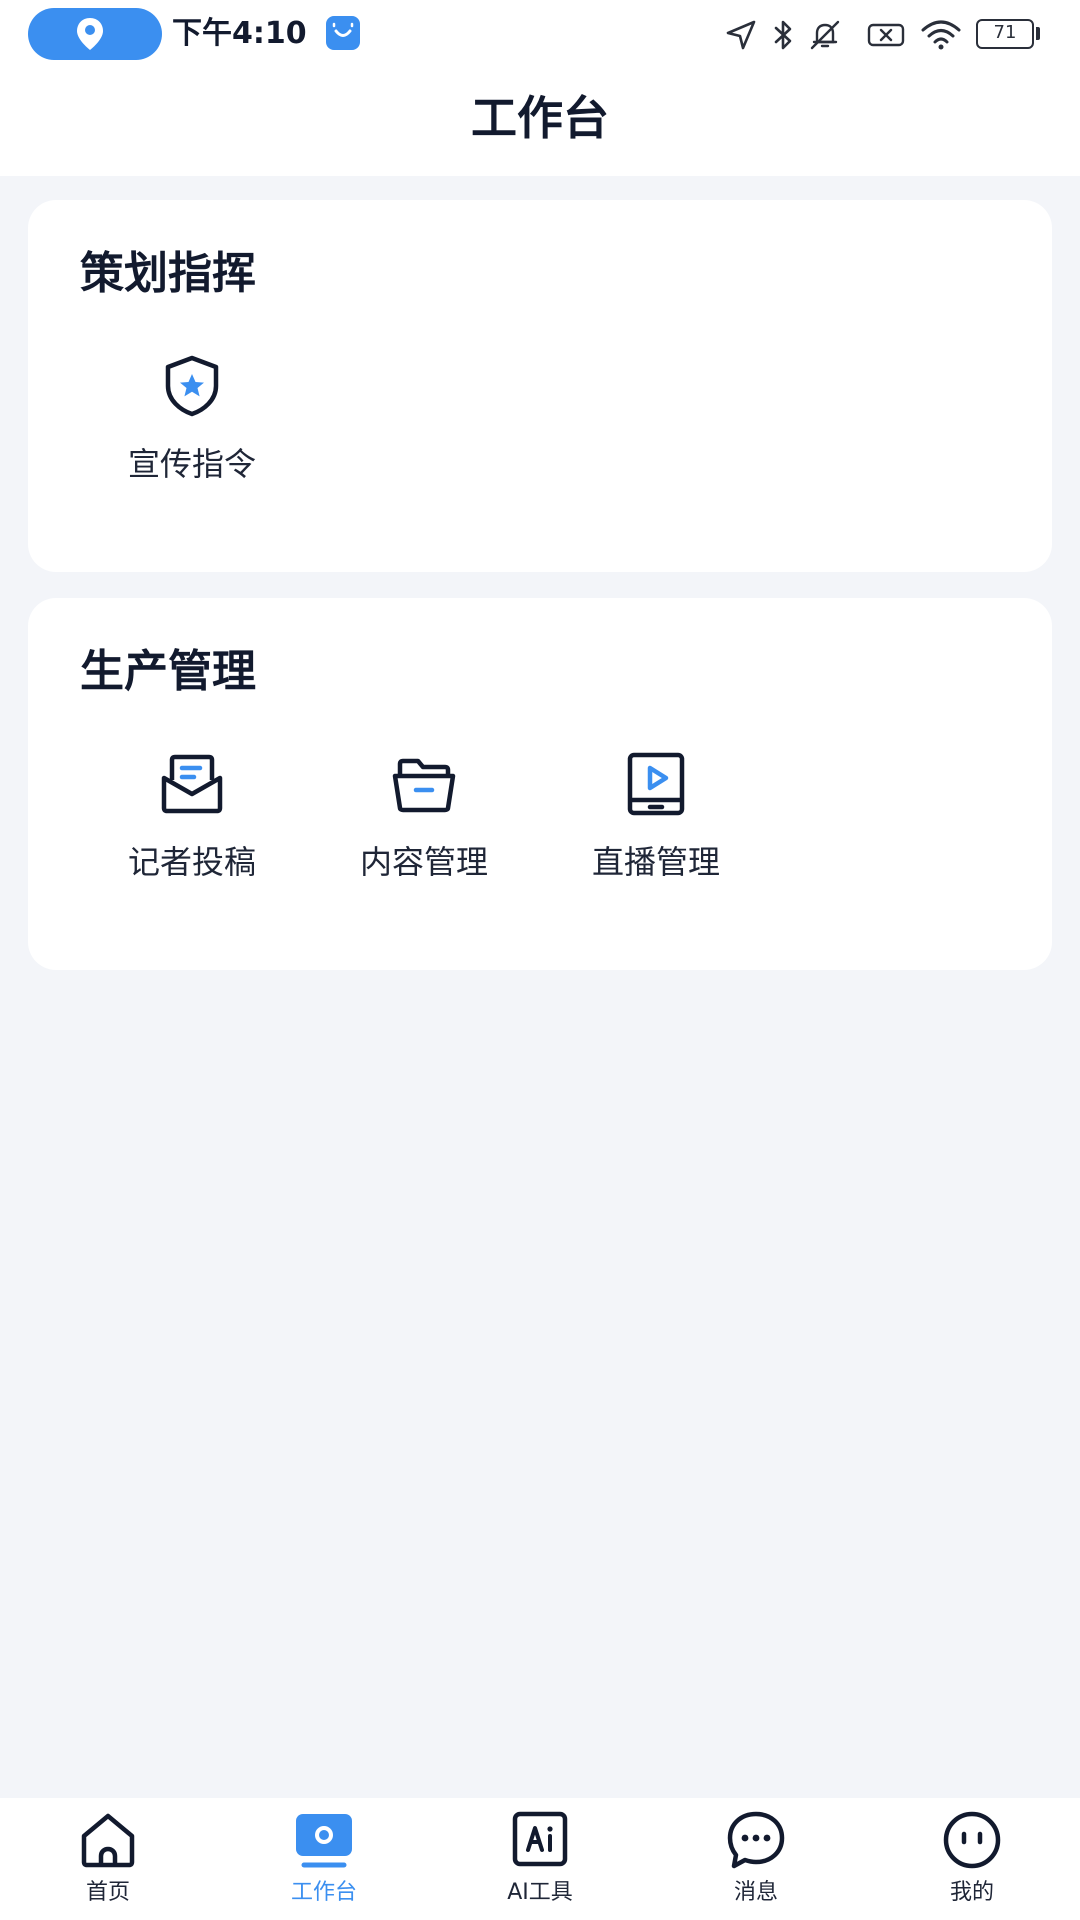 Image resolution: width=1080 pixels, height=1920 pixels. Describe the element at coordinates (191, 862) in the screenshot. I see `tool-label: 记者投稿` at that location.